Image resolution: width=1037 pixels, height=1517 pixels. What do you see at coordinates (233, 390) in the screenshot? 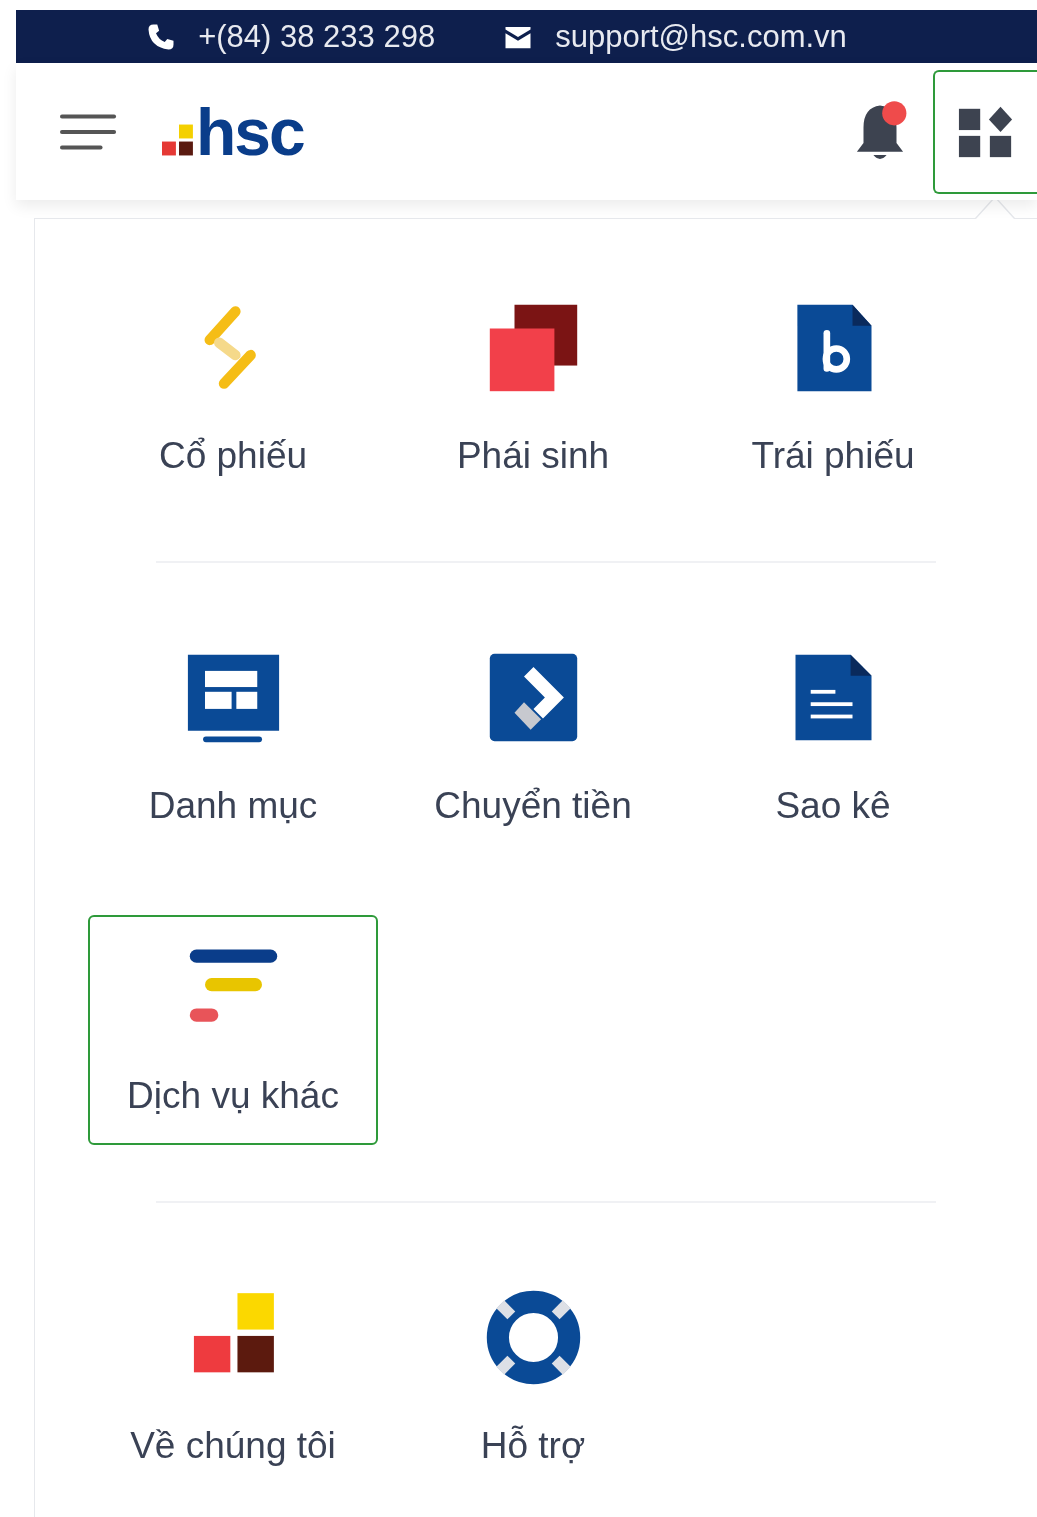
I see `menu-tile: Cổ phiếu` at bounding box center [233, 390].